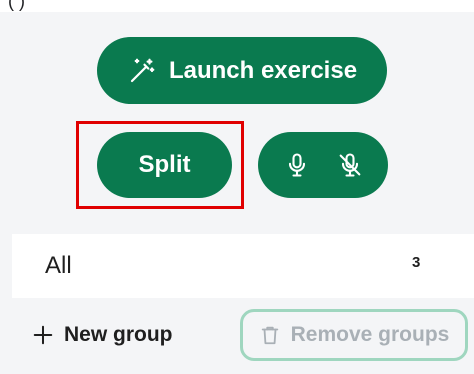  I want to click on new-group-button: New group, so click(102, 335).